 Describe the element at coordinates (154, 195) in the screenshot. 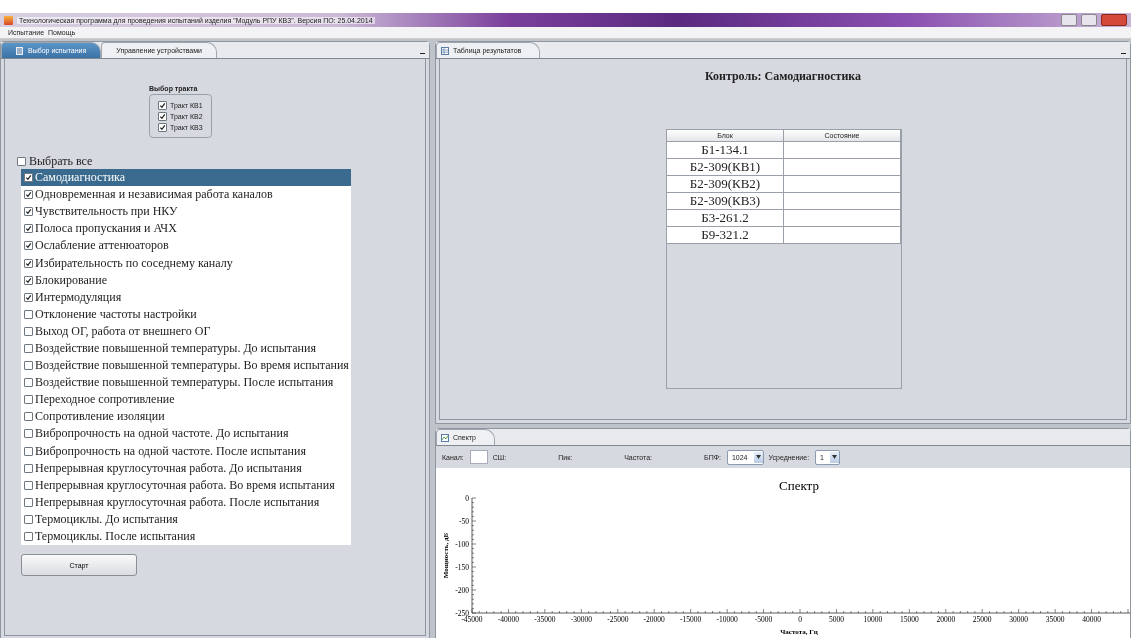

I see `item-label: Одновременная и независимая работа каналов` at that location.